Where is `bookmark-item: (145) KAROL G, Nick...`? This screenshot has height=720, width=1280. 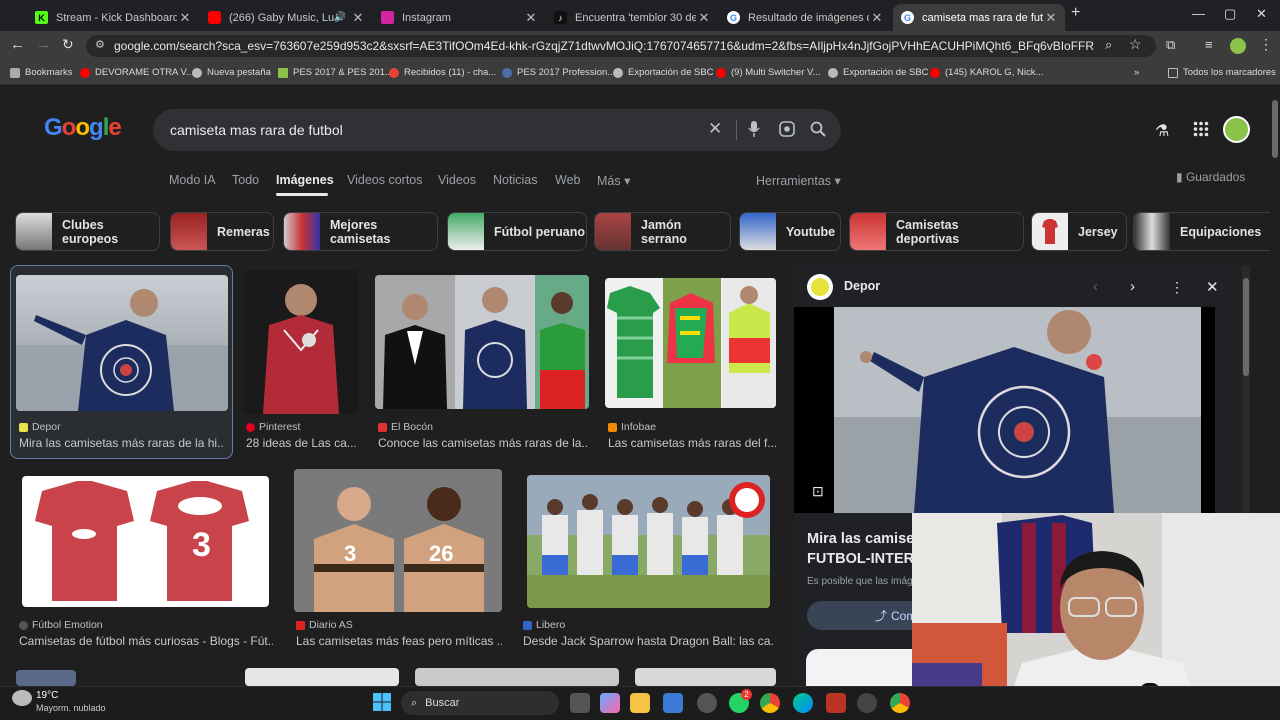 bookmark-item: (145) KAROL G, Nick... is located at coordinates (986, 72).